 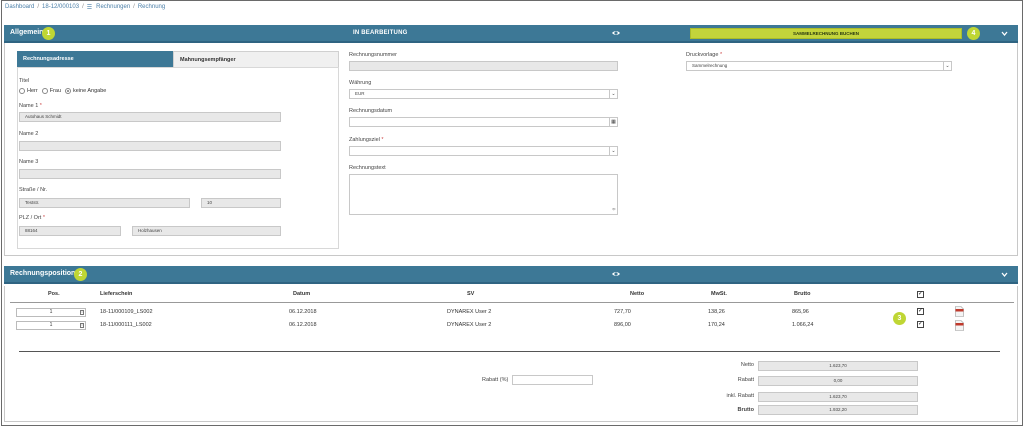 What do you see at coordinates (838, 397) in the screenshot?
I see `incl-rebate-field: 1.623,70` at bounding box center [838, 397].